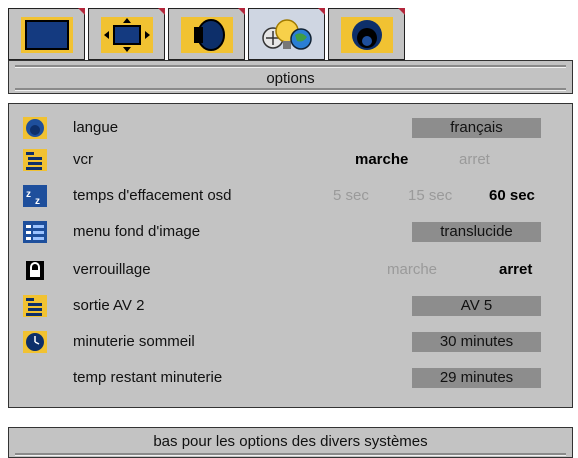 The height and width of the screenshot is (458, 578). What do you see at coordinates (134, 341) in the screenshot?
I see `option-label: minuterie sommeil` at bounding box center [134, 341].